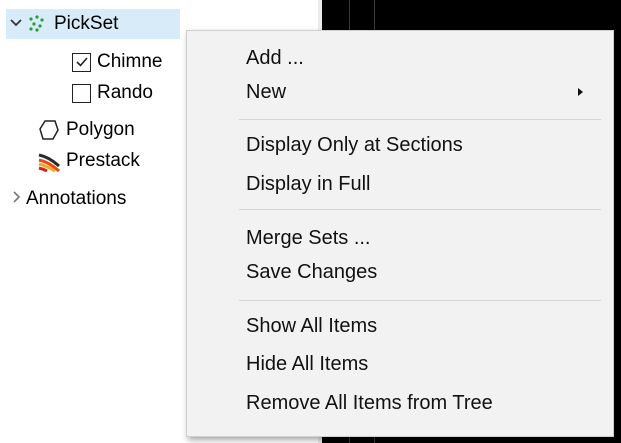  What do you see at coordinates (81, 62) in the screenshot?
I see `checkbox-checked` at bounding box center [81, 62].